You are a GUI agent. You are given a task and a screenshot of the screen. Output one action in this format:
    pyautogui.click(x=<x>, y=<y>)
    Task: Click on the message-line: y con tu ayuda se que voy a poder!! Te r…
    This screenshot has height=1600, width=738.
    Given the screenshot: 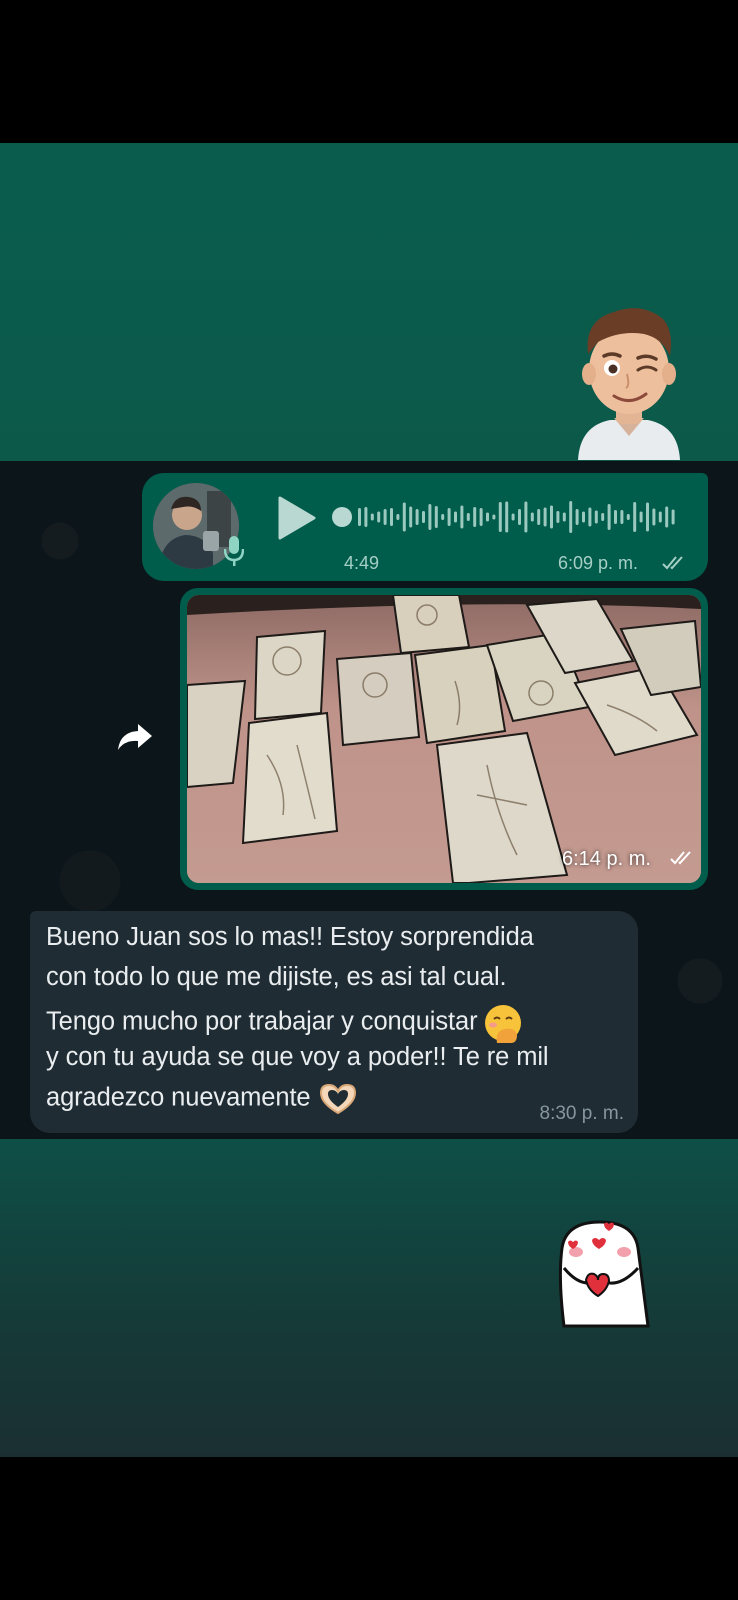 What is the action you would take?
    pyautogui.click(x=297, y=1057)
    